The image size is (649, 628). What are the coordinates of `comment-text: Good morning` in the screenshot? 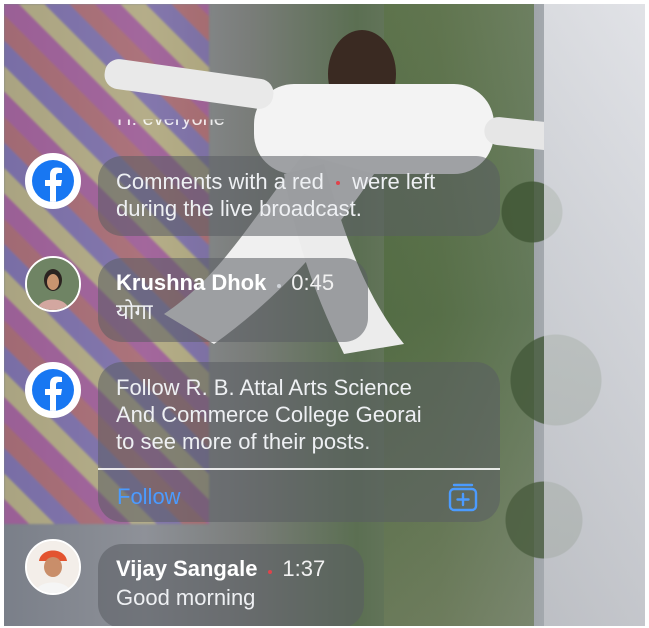 It's located at (186, 597).